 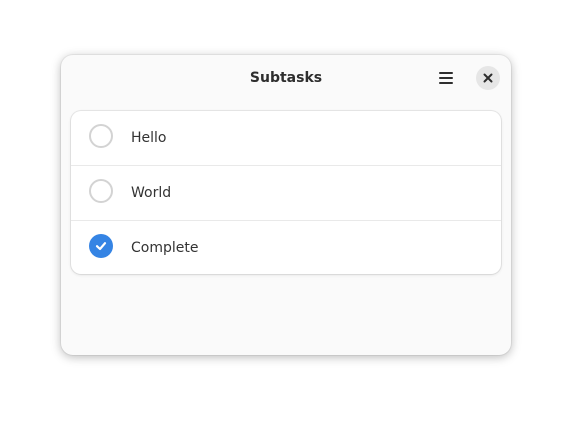 I want to click on main-menu-button, so click(x=446, y=78).